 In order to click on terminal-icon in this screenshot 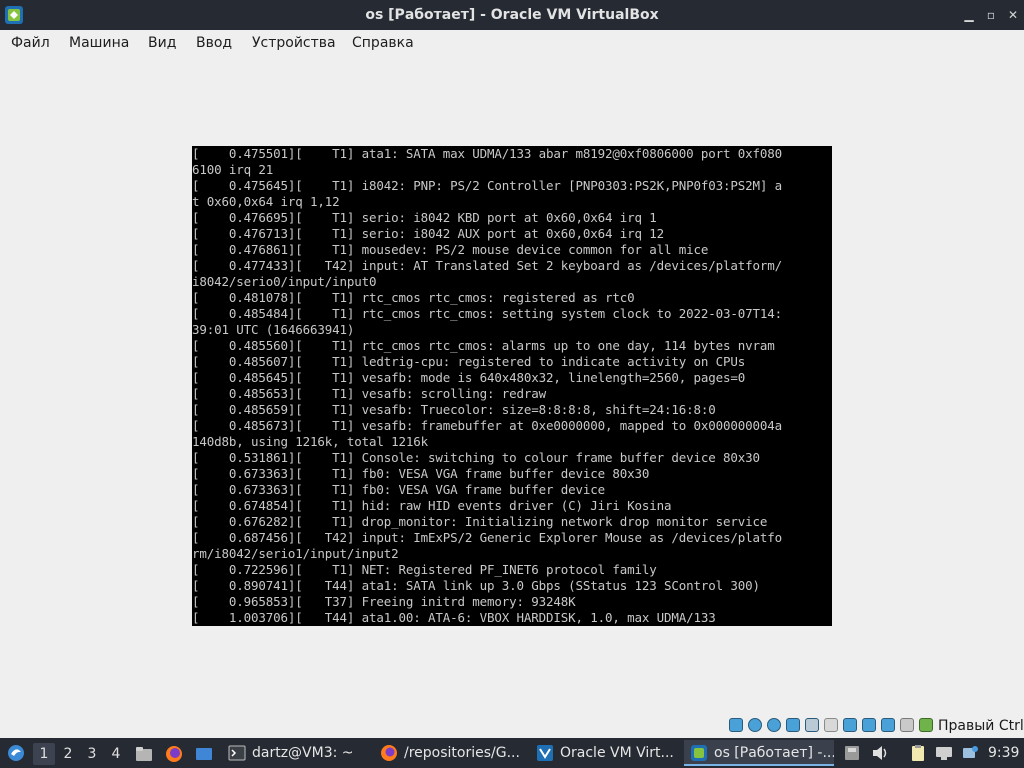, I will do `click(237, 753)`.